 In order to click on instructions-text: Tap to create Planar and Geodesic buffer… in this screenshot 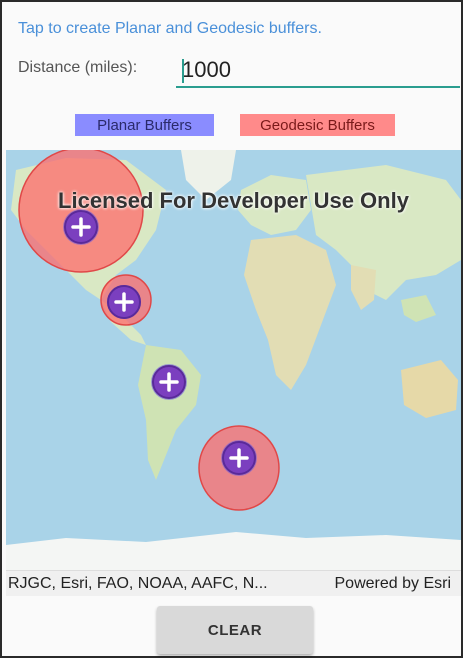, I will do `click(170, 28)`.